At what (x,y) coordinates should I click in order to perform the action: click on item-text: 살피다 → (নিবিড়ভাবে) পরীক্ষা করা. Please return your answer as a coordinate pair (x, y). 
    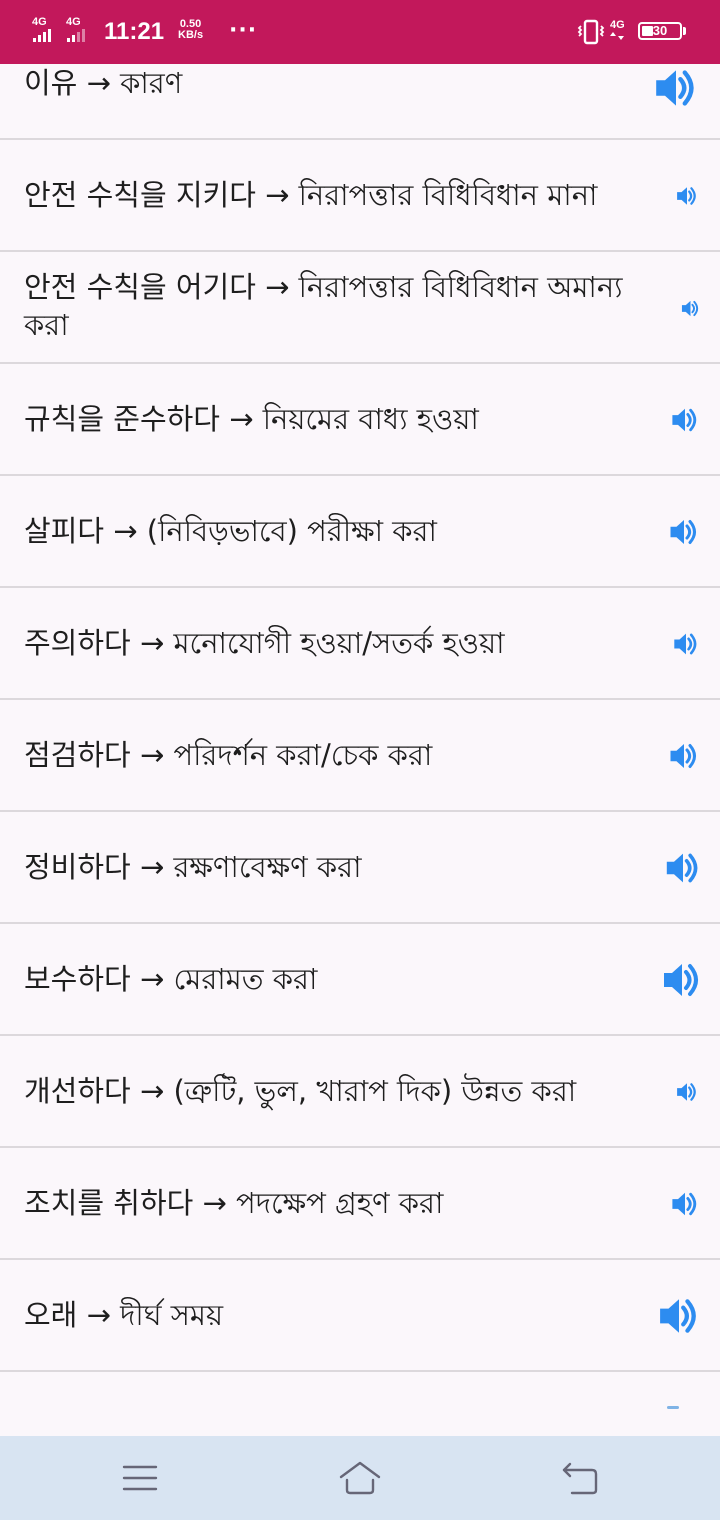
    Looking at the image, I should click on (230, 531).